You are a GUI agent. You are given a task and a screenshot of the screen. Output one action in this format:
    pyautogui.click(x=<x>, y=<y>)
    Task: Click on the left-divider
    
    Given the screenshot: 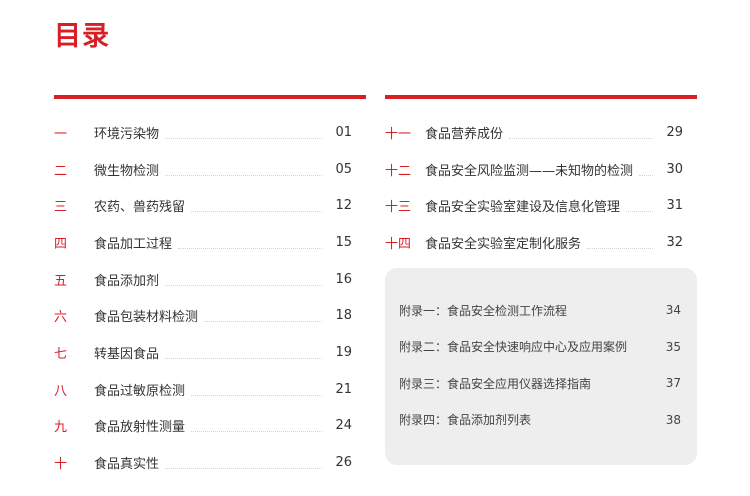 What is the action you would take?
    pyautogui.click(x=210, y=97)
    